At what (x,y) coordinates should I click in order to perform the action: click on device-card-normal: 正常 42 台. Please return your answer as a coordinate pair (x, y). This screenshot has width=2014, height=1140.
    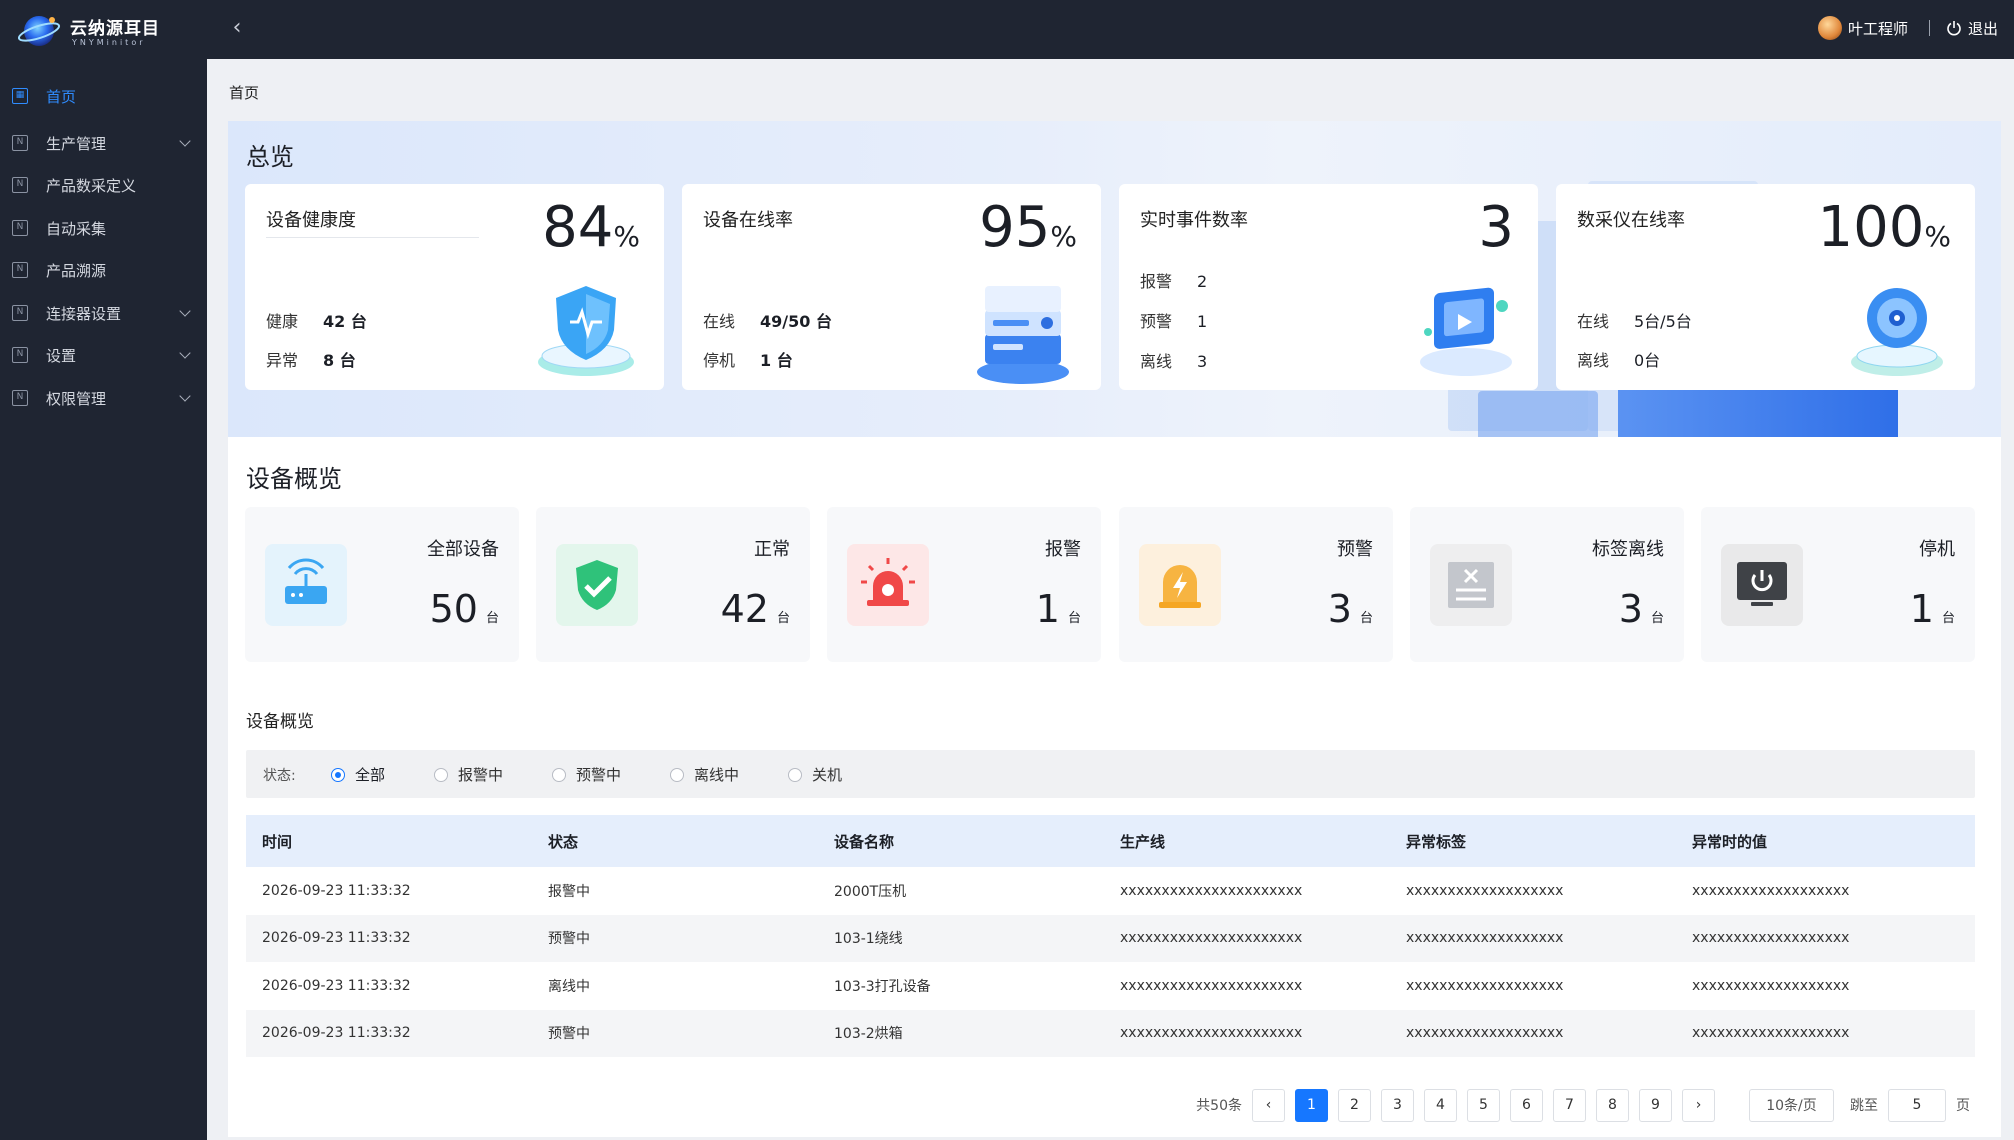
    Looking at the image, I should click on (673, 584).